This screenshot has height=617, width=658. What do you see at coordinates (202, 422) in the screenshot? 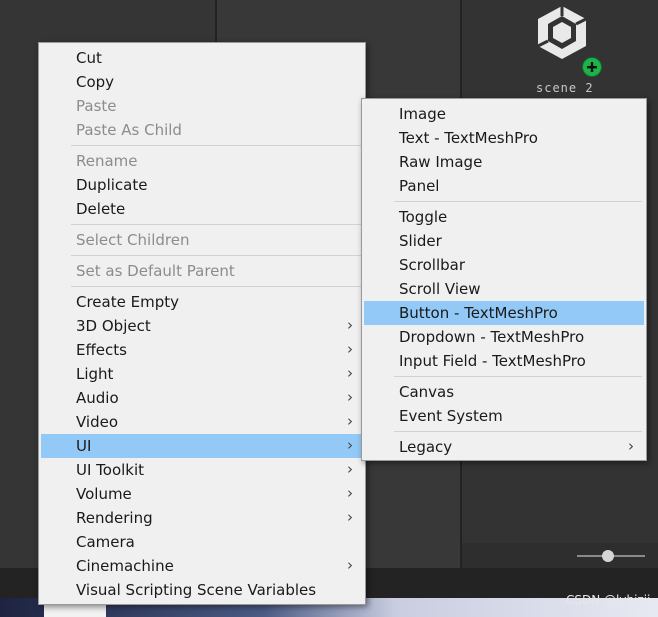
I see `menu-item-video: Video ›` at bounding box center [202, 422].